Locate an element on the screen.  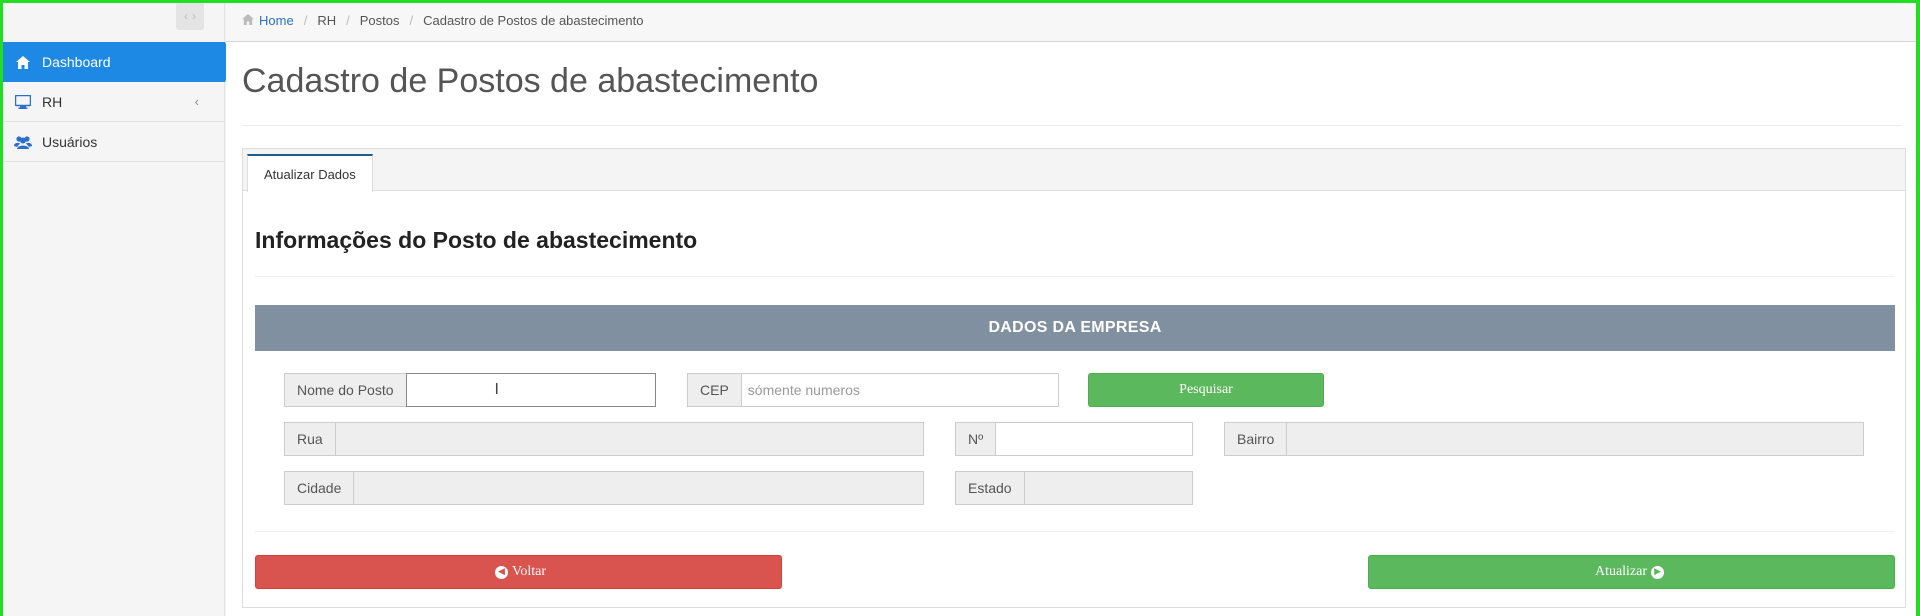
section-header-dados-empresa: DADOS DA EMPRESA is located at coordinates (1075, 328).